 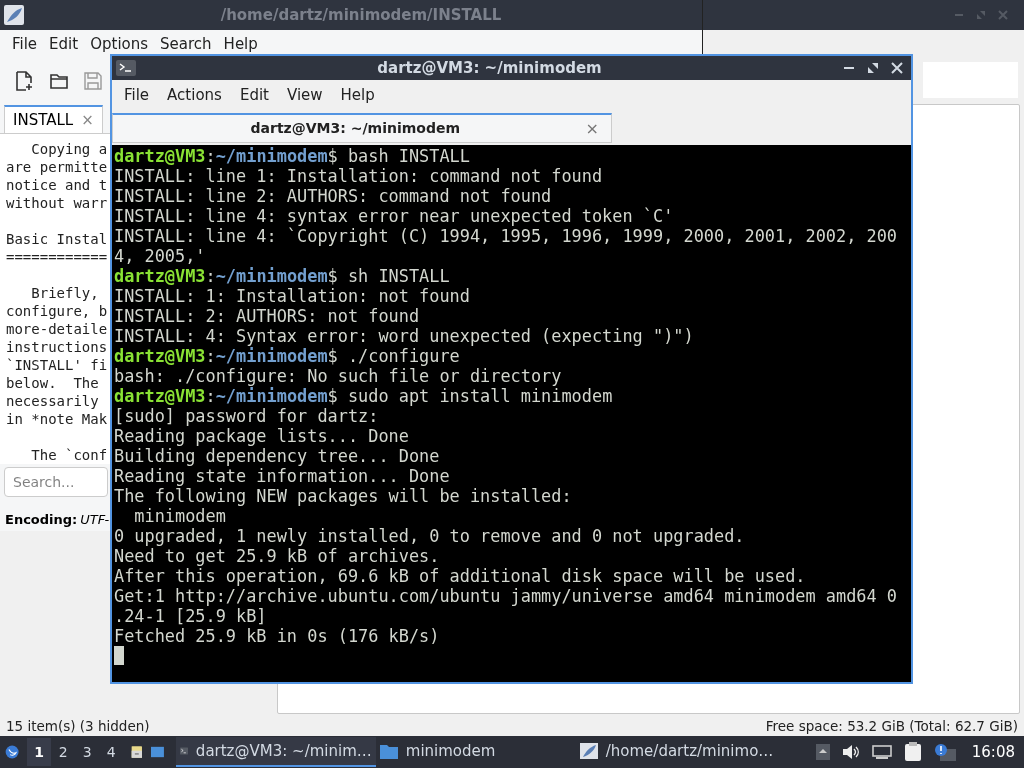 I want to click on encoding-label: Encoding:, so click(x=41, y=520).